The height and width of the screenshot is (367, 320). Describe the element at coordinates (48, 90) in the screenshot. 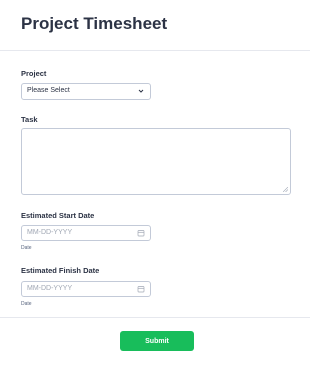

I see `project-select-value: Please Select` at that location.